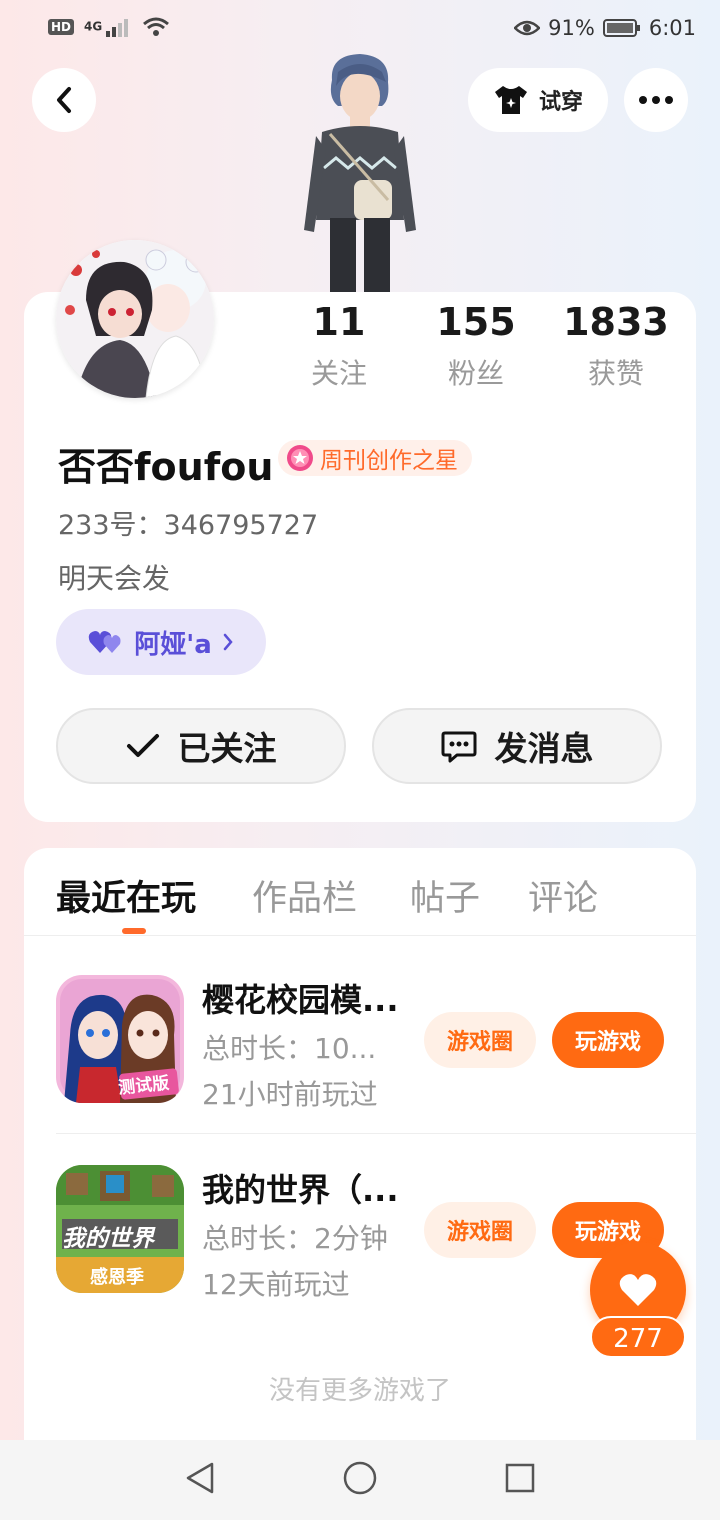 The image size is (720, 1520). What do you see at coordinates (376, 1133) in the screenshot?
I see `row-divider` at bounding box center [376, 1133].